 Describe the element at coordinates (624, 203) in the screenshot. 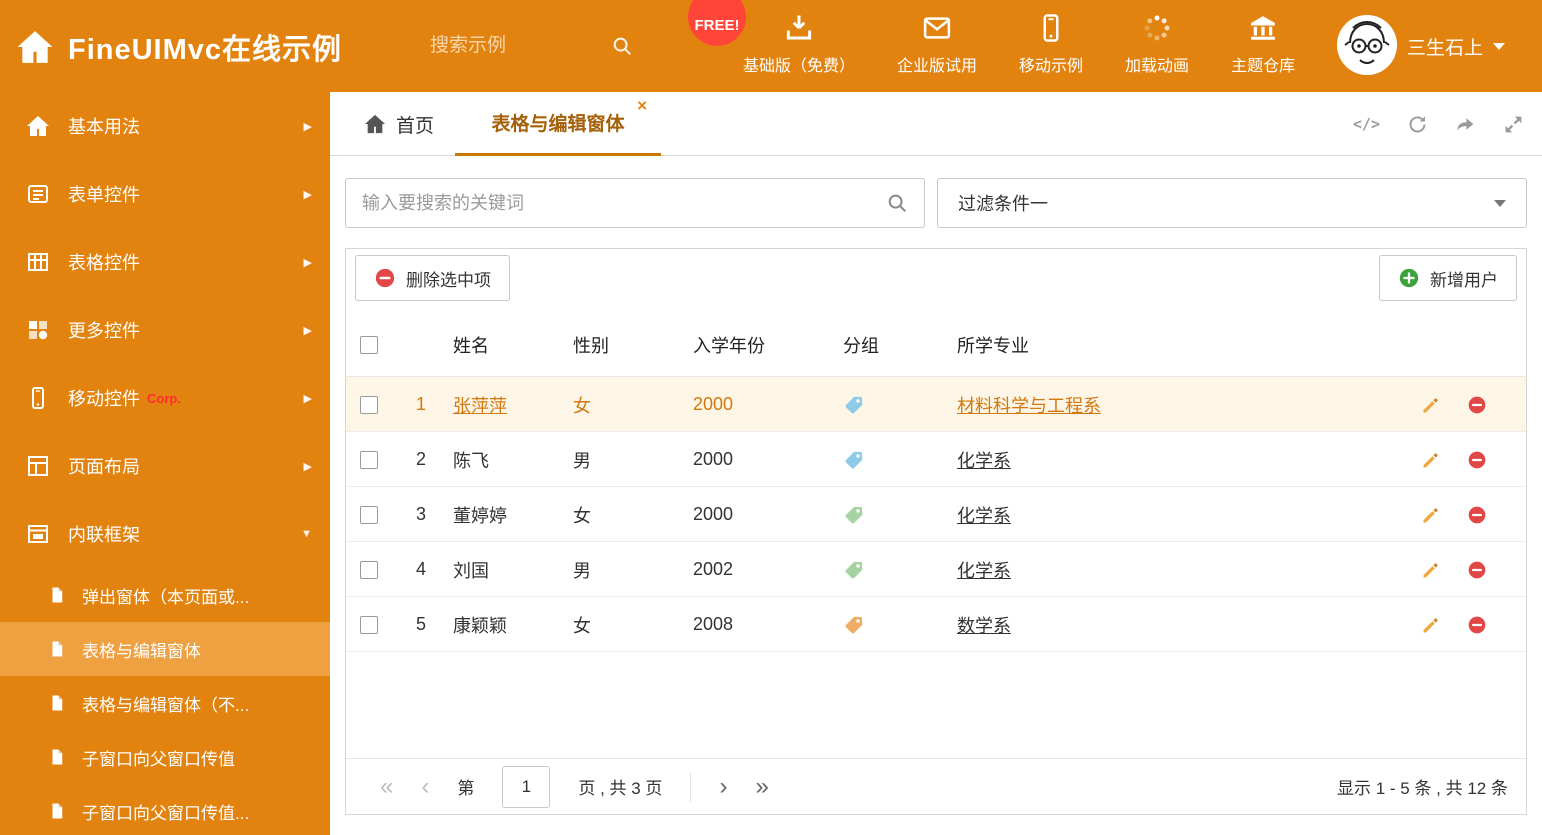

I see `keyword-search-input` at that location.